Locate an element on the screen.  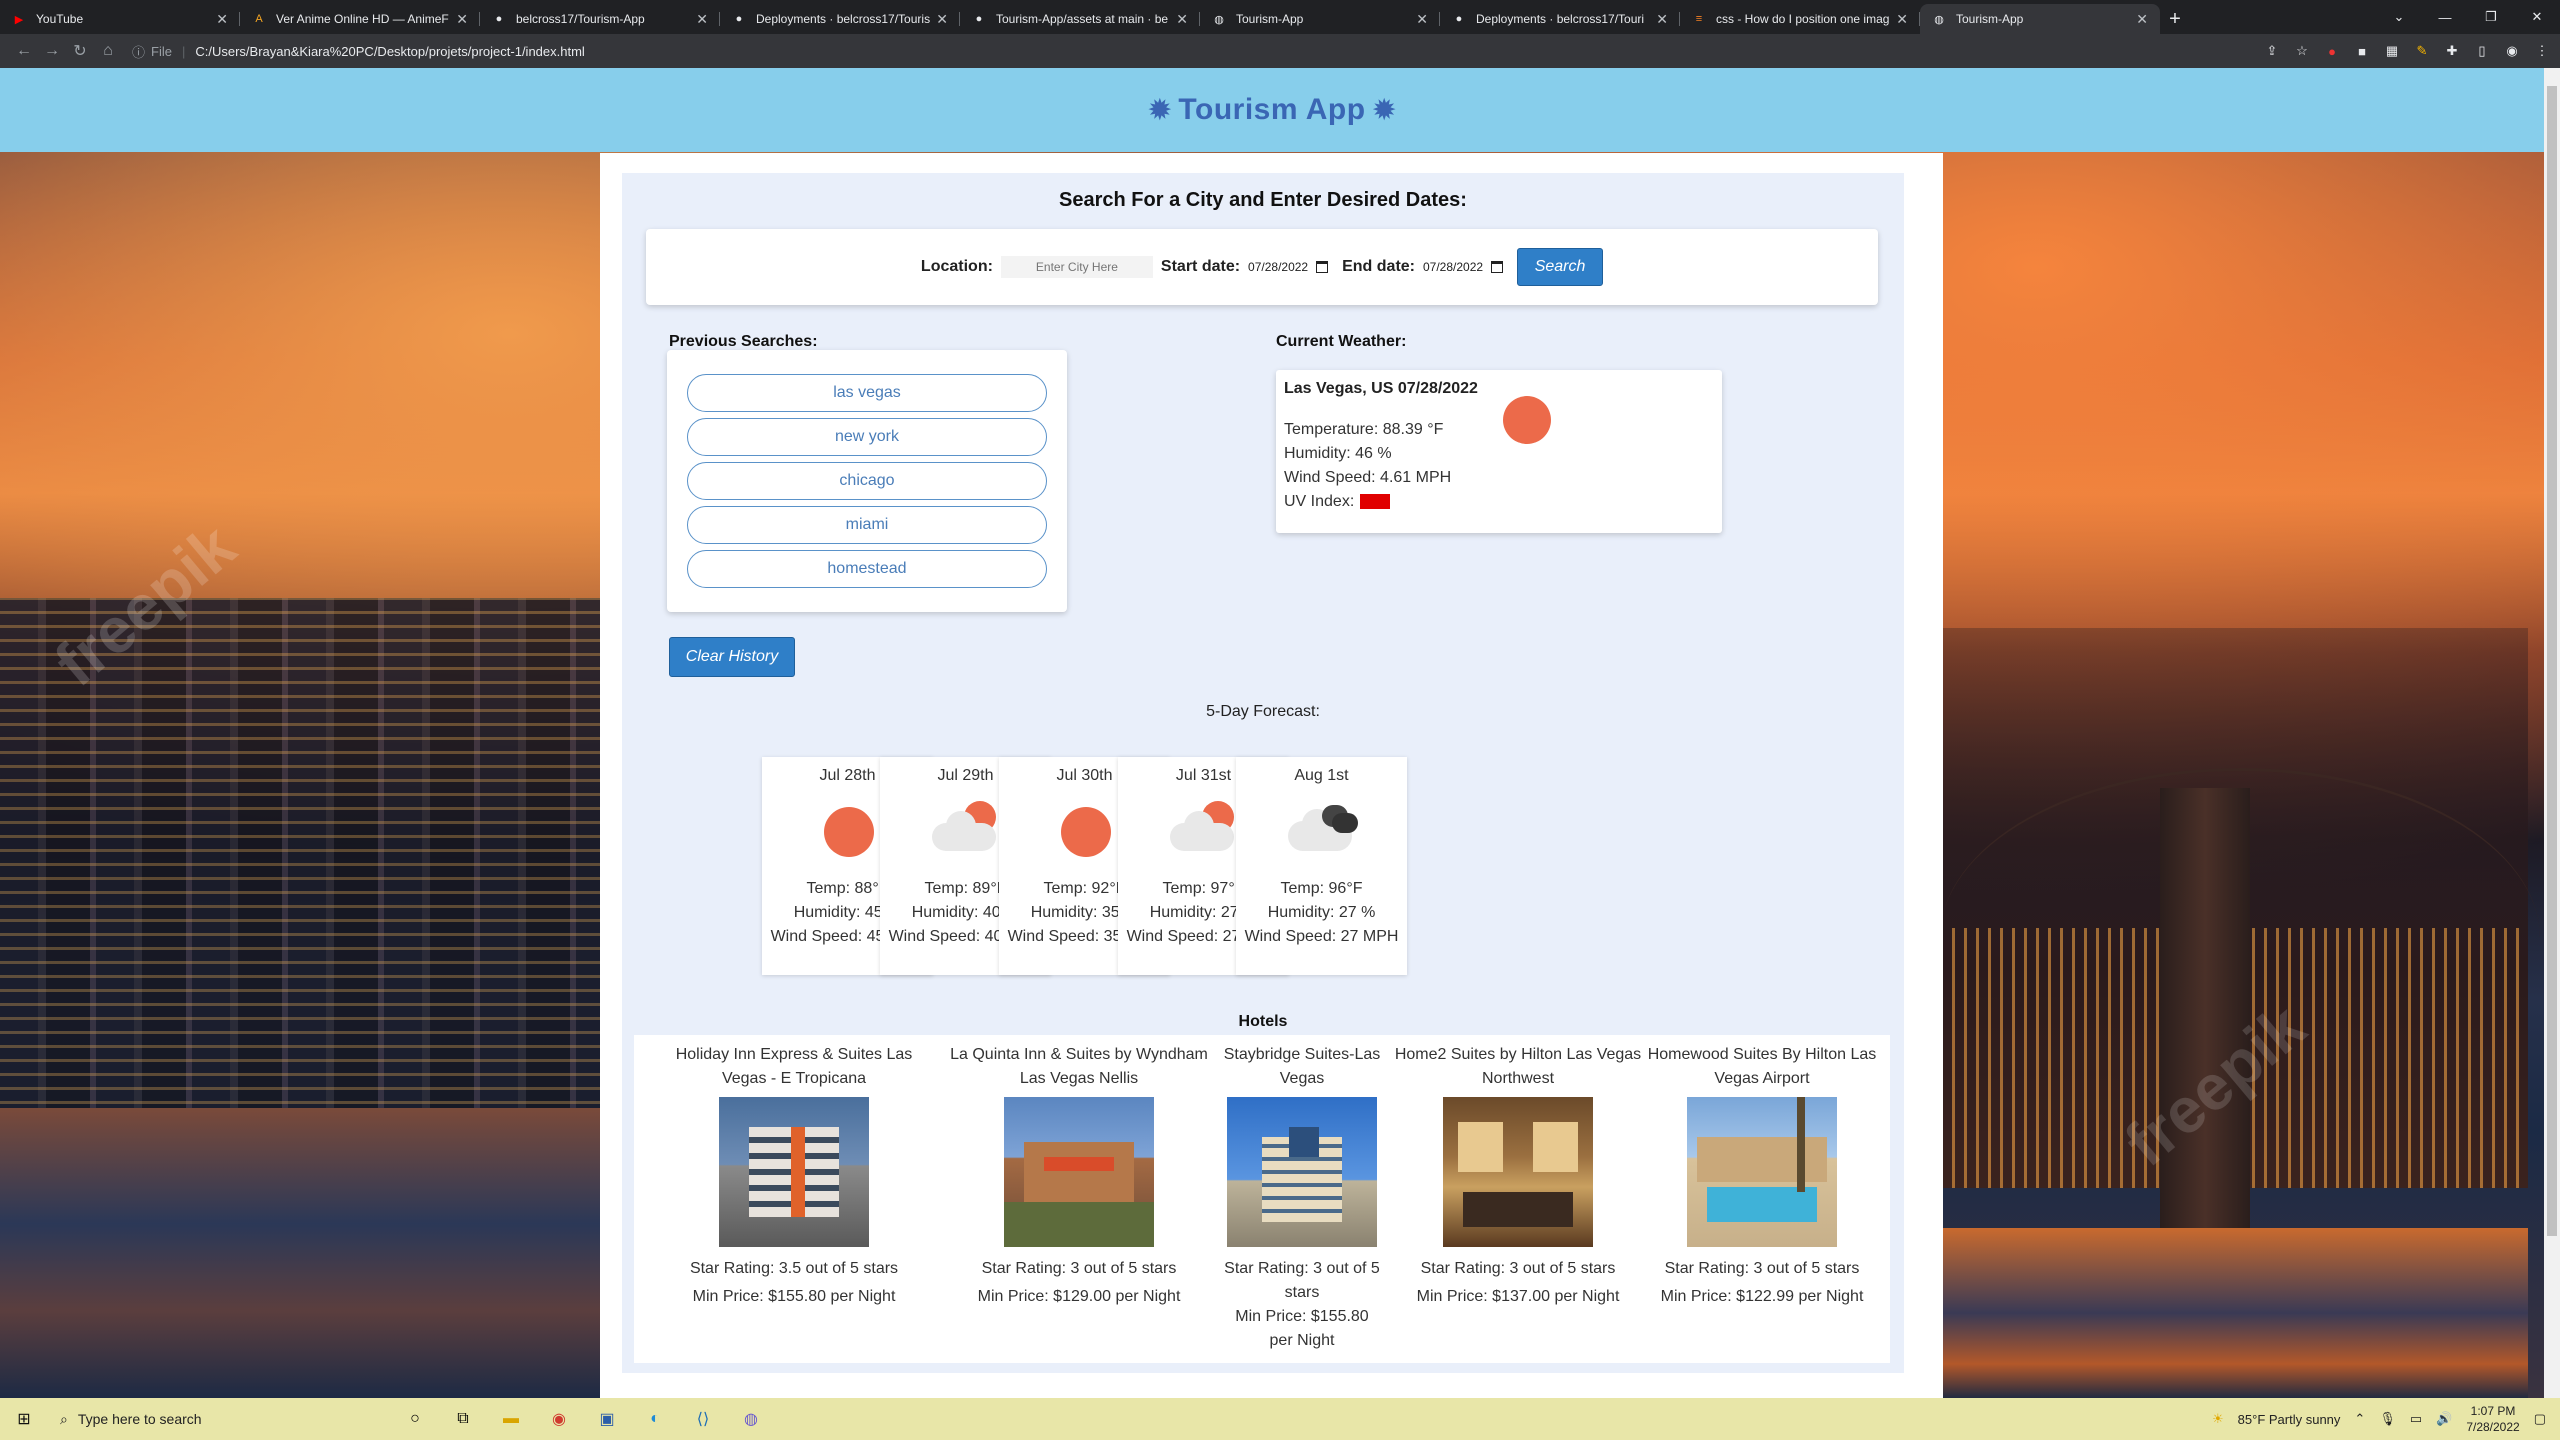
browser-tab: ● belcross17/Tourism-App ✕ is located at coordinates (600, 19).